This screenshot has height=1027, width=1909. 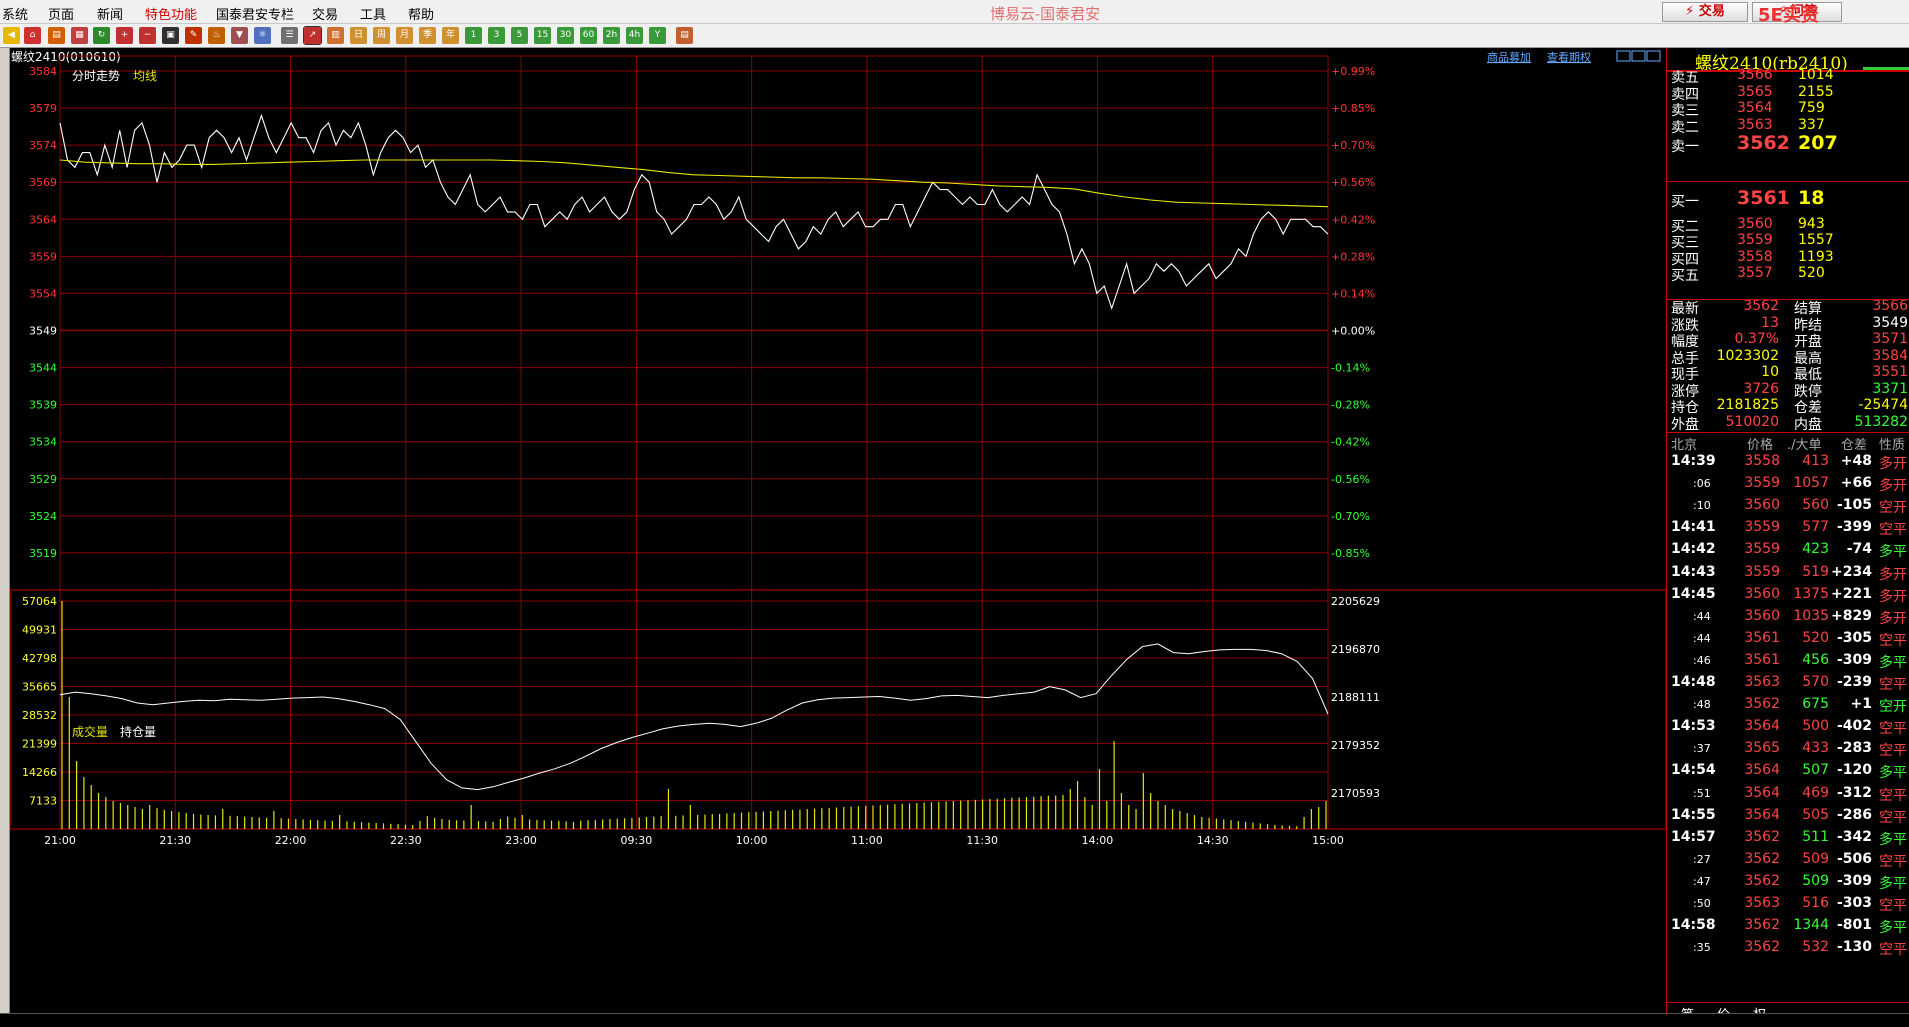 What do you see at coordinates (421, 13) in the screenshot?
I see `menu-help: 帮助` at bounding box center [421, 13].